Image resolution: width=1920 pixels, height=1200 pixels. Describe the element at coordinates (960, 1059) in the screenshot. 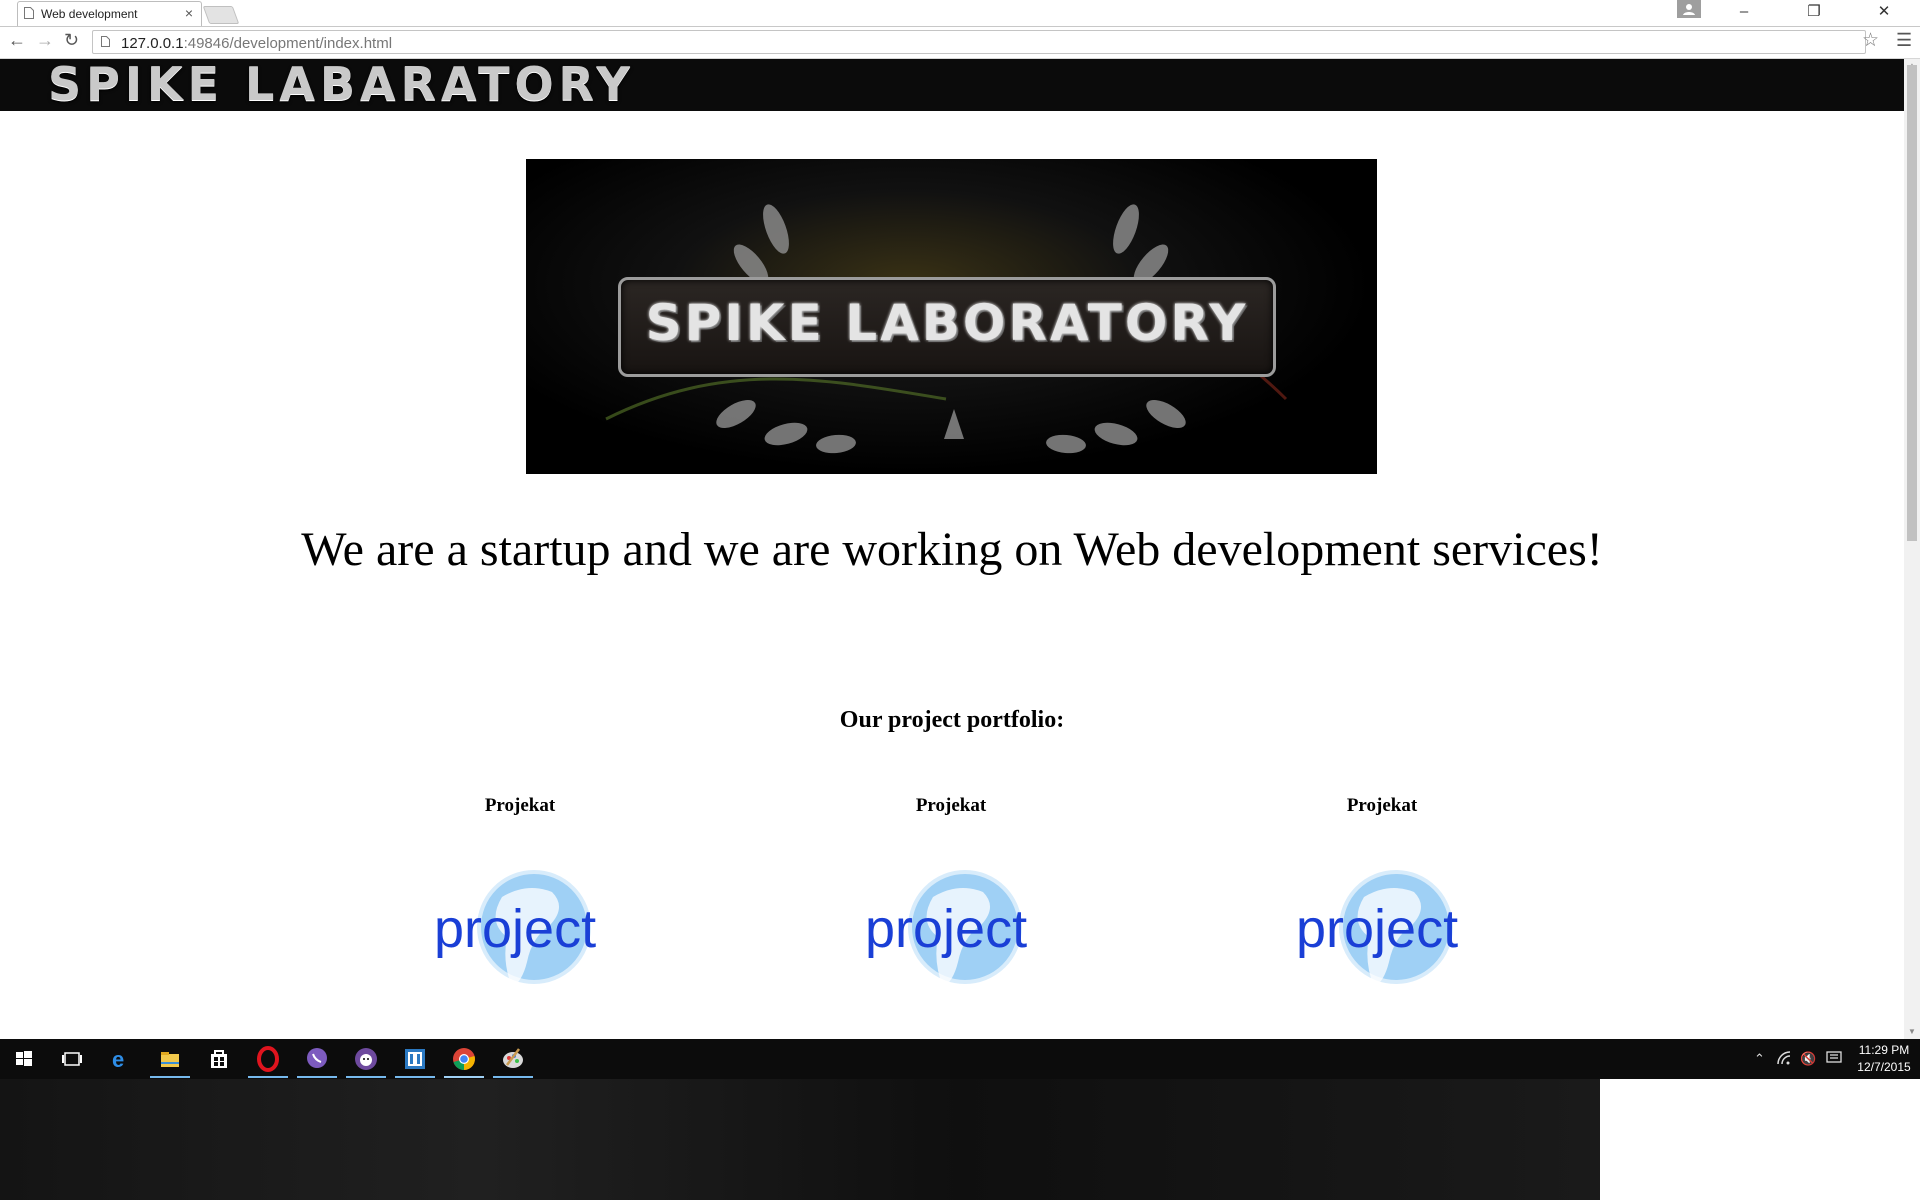

I see `taskbar: e ⌃ 🔇 11:29 PM 12/7/2015` at that location.